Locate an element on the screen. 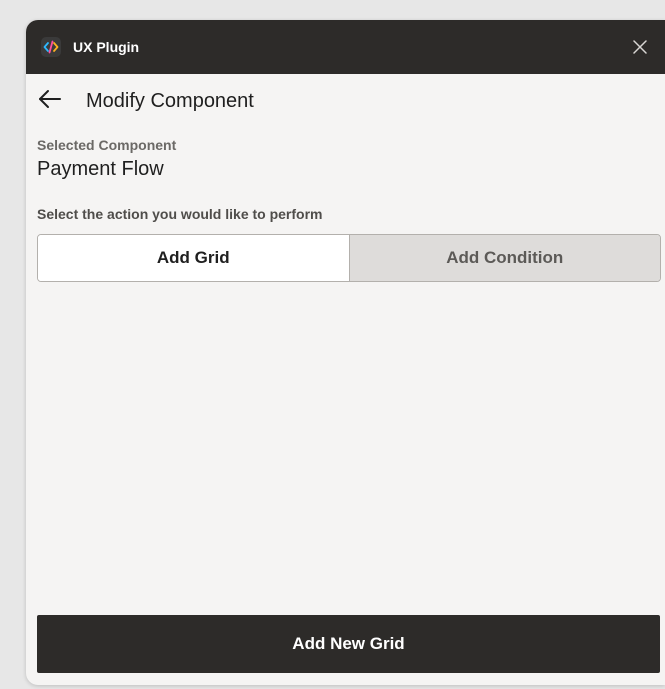 This screenshot has height=689, width=665. add-new-grid-button: Add New Grid is located at coordinates (348, 644).